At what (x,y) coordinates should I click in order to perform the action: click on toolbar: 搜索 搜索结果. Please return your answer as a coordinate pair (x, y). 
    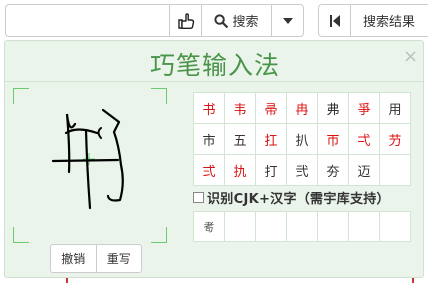
    Looking at the image, I should click on (214, 20).